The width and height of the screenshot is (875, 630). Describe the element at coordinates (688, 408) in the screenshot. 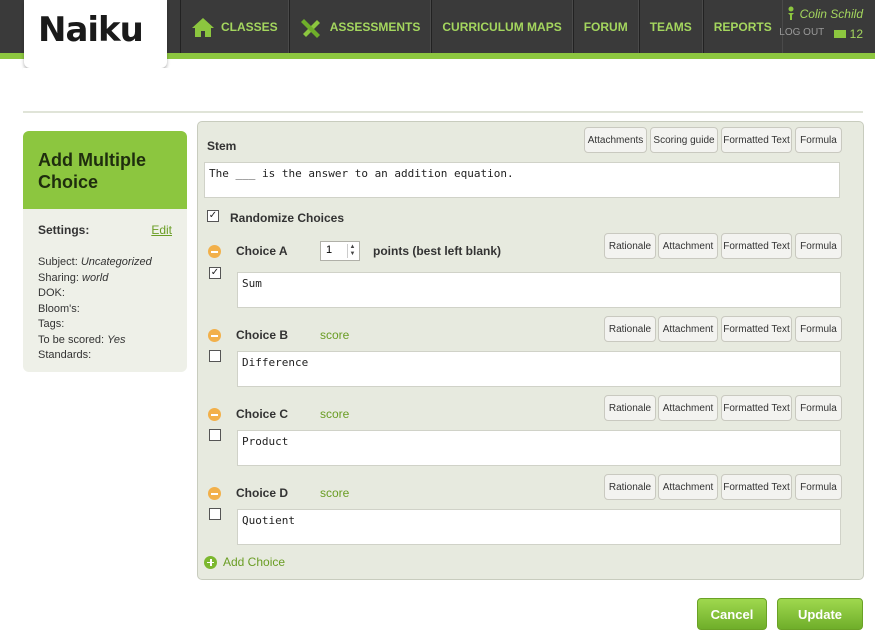

I see `choice-c-attachment-button: Attachment` at that location.